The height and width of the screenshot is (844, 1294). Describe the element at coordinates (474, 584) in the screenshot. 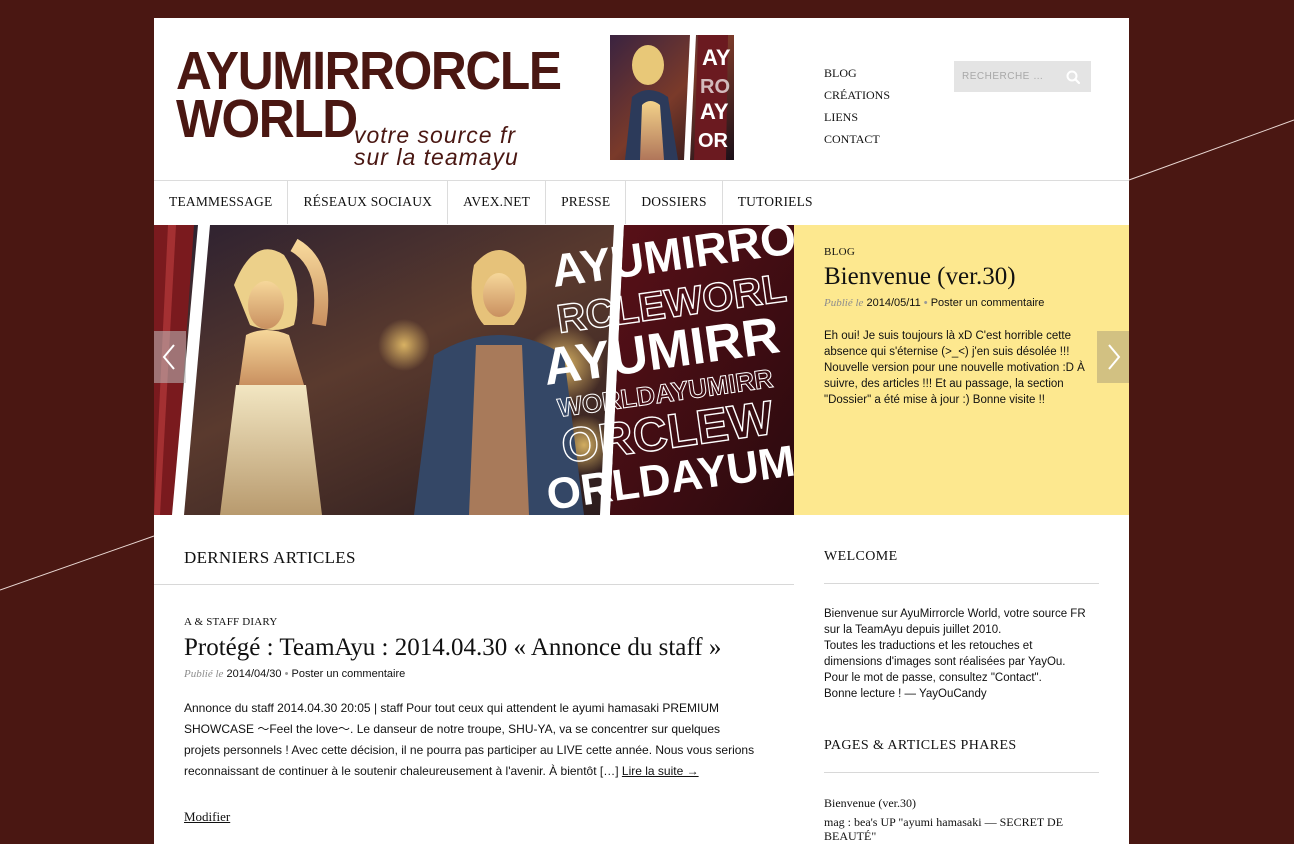

I see `section-divider` at that location.